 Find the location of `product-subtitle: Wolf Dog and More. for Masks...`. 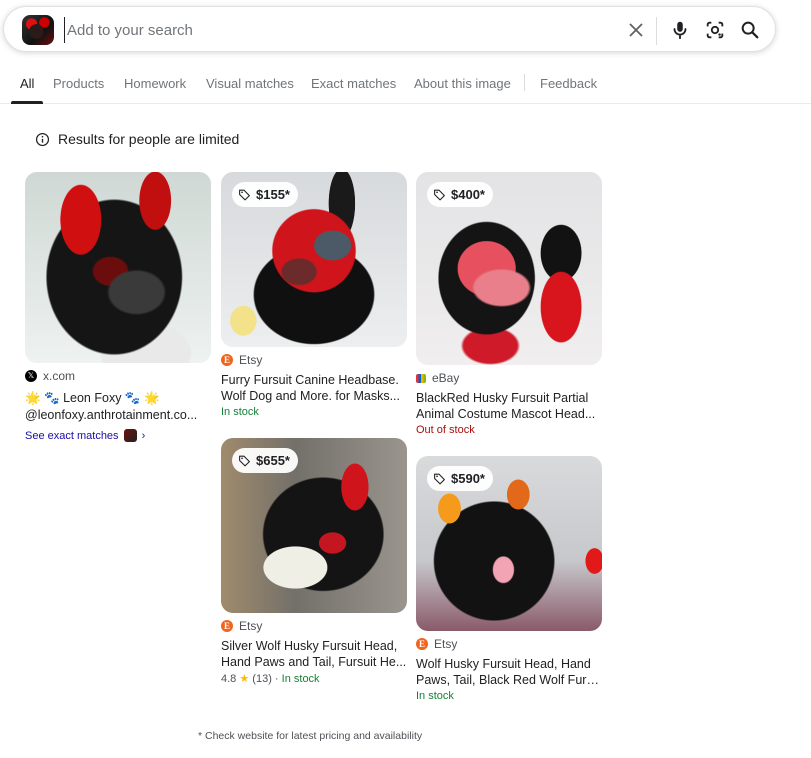

product-subtitle: Wolf Dog and More. for Masks... is located at coordinates (314, 396).